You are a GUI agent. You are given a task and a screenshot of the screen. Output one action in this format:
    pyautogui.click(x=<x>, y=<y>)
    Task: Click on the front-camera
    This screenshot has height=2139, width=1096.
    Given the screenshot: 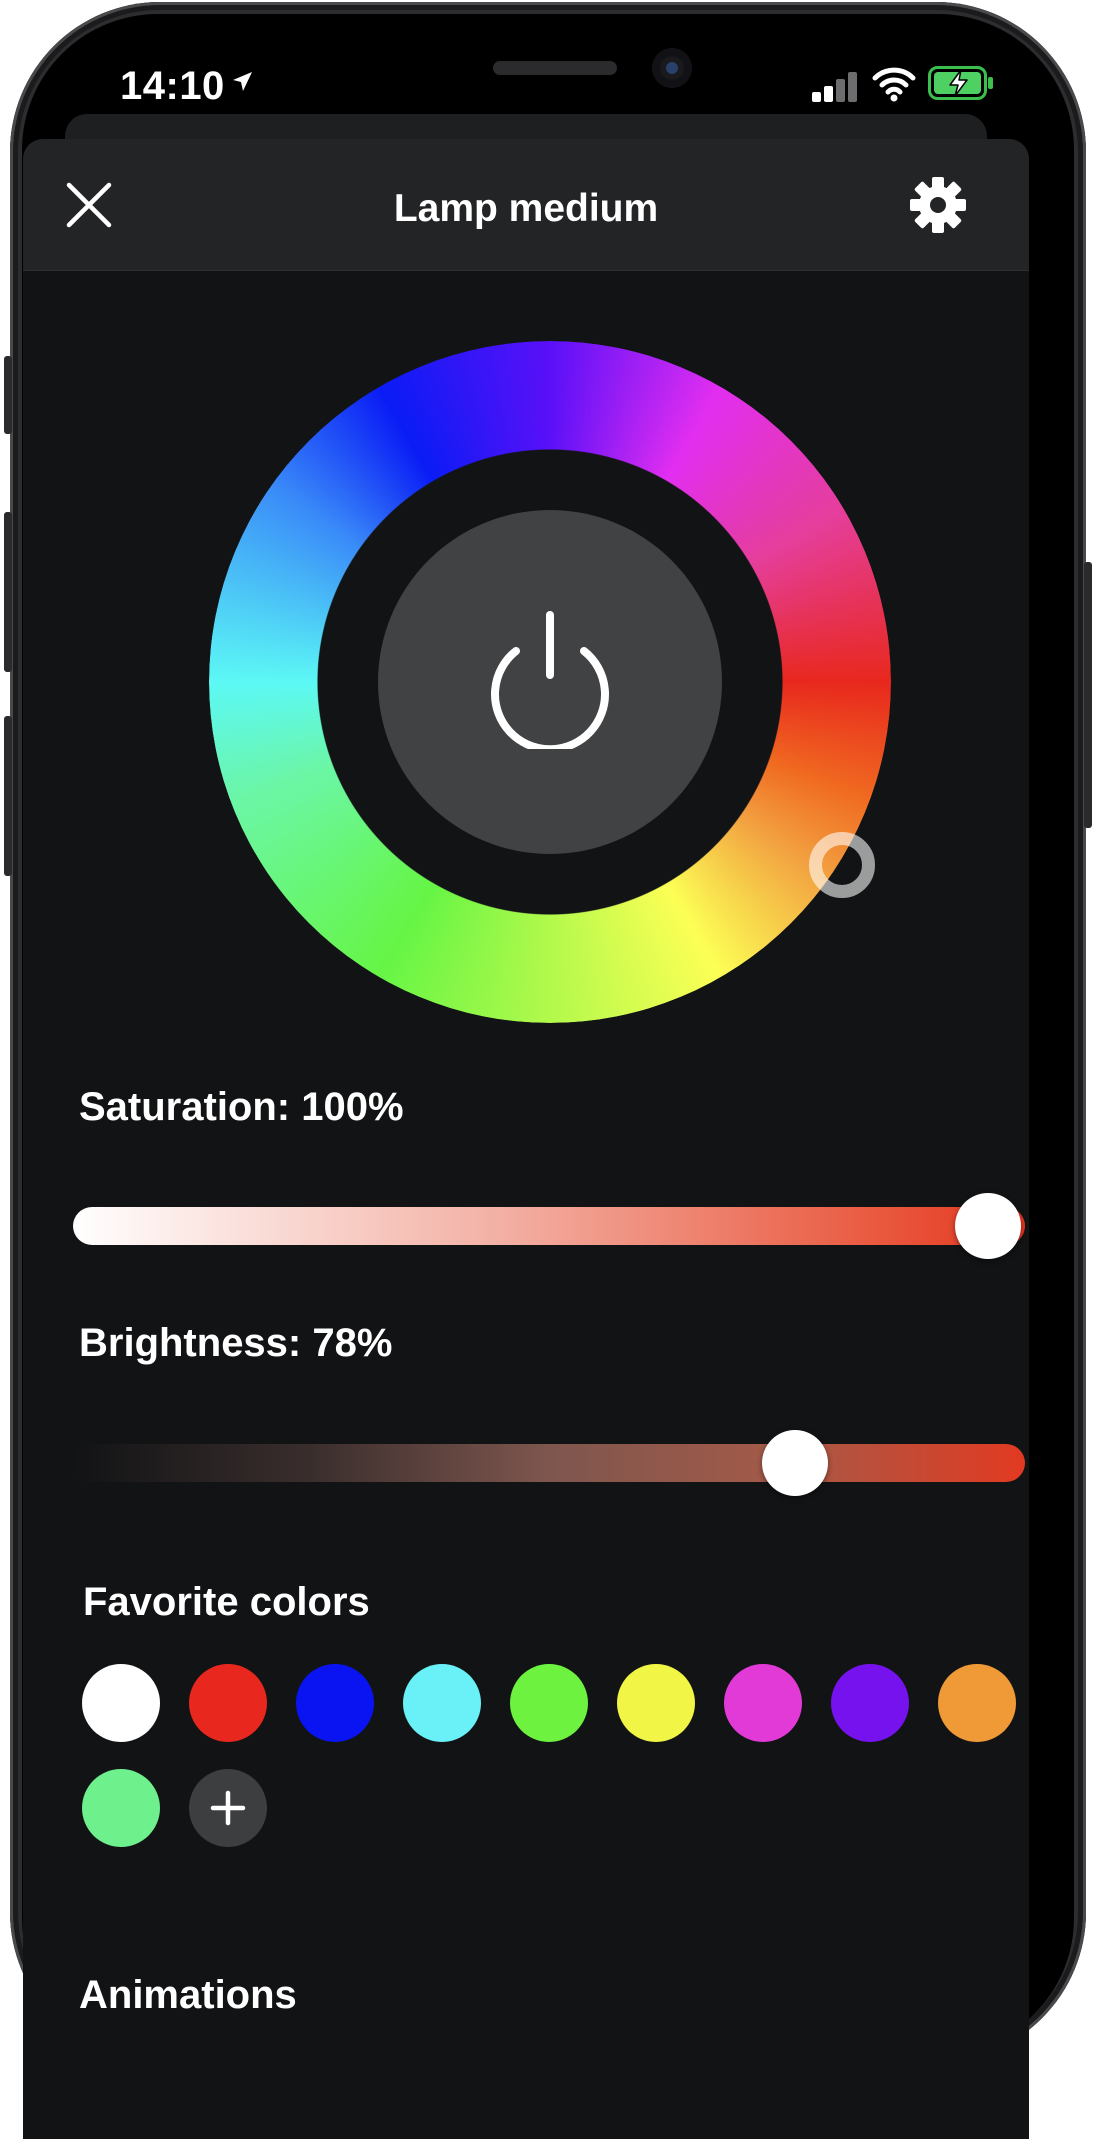 What is the action you would take?
    pyautogui.click(x=672, y=68)
    